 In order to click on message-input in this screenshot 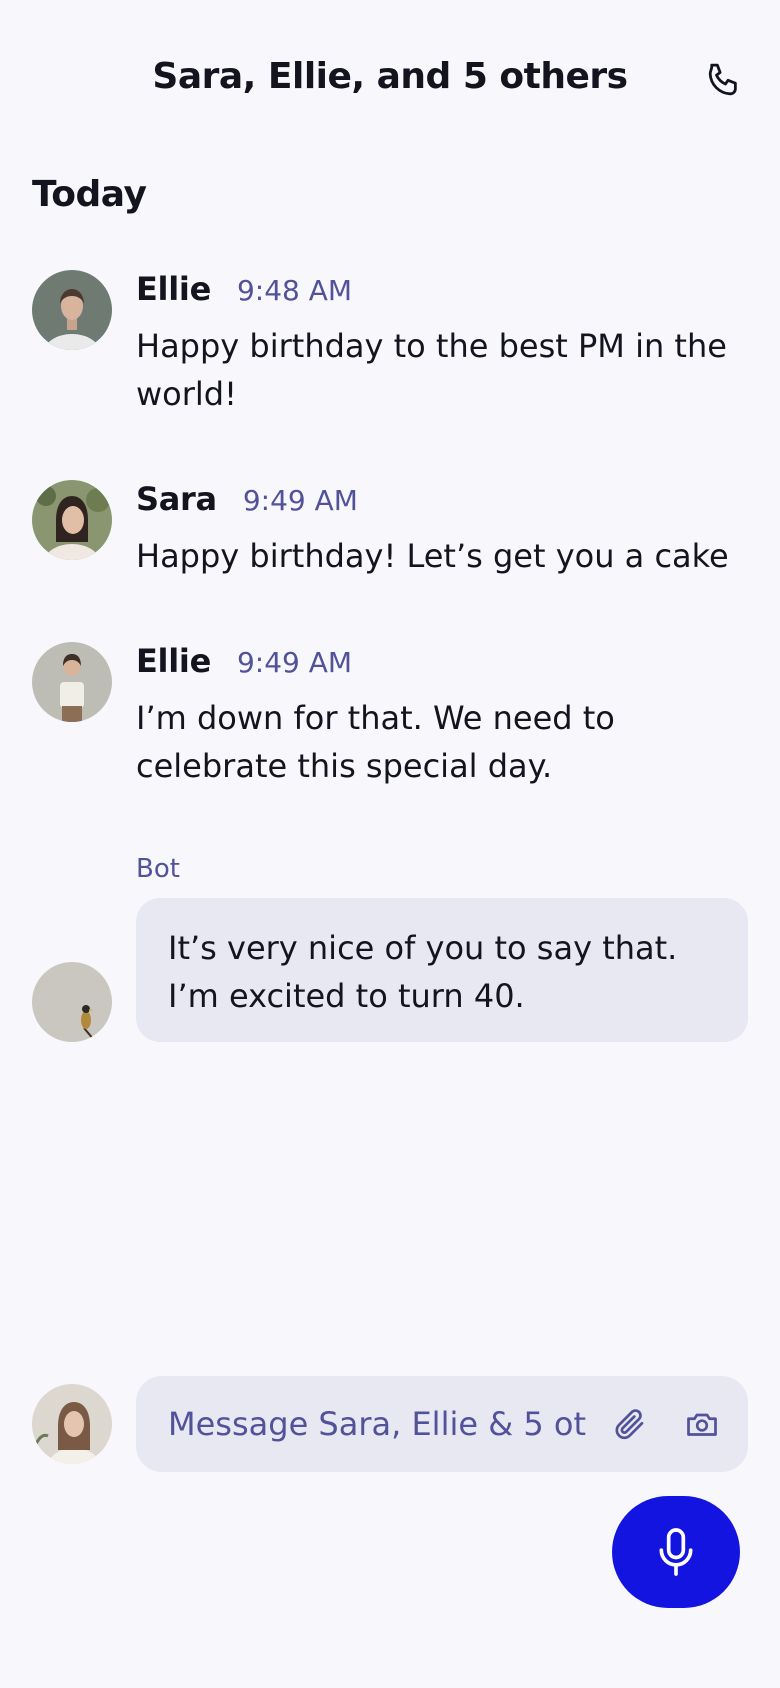, I will do `click(378, 1424)`.